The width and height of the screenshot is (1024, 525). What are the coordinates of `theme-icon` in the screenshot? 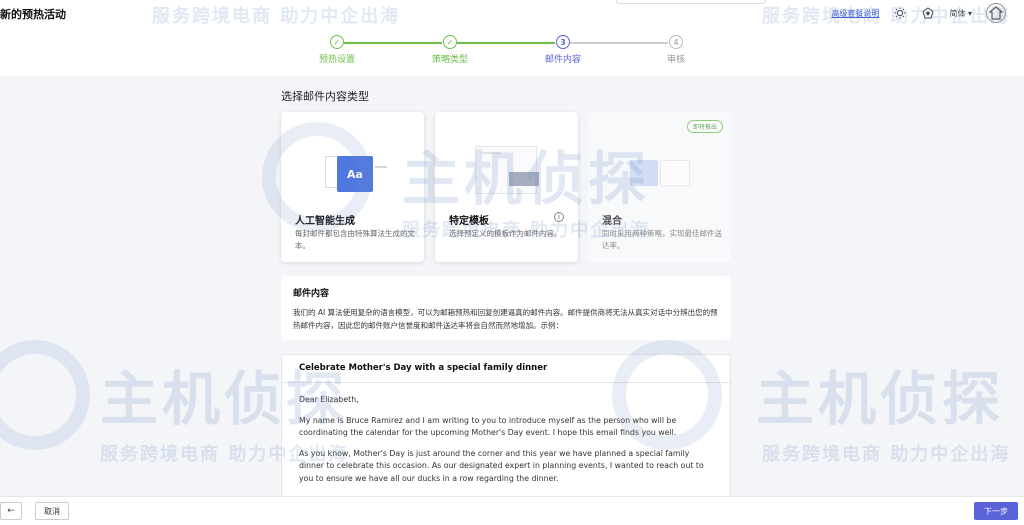 It's located at (900, 13).